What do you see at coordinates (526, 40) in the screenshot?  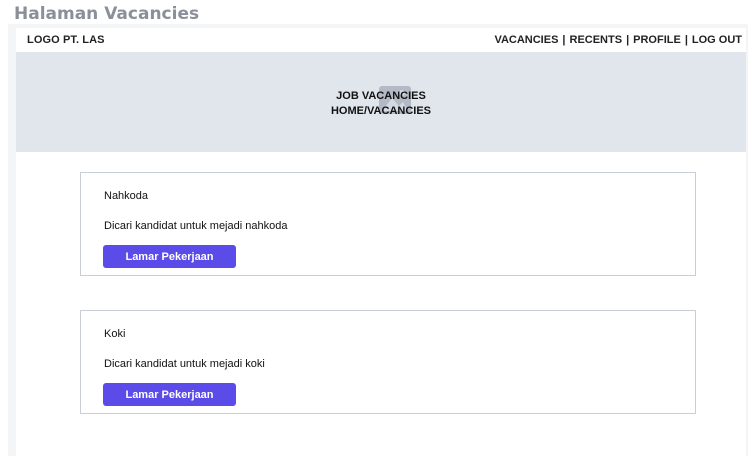 I see `nav-vacancies: VACANCIES` at bounding box center [526, 40].